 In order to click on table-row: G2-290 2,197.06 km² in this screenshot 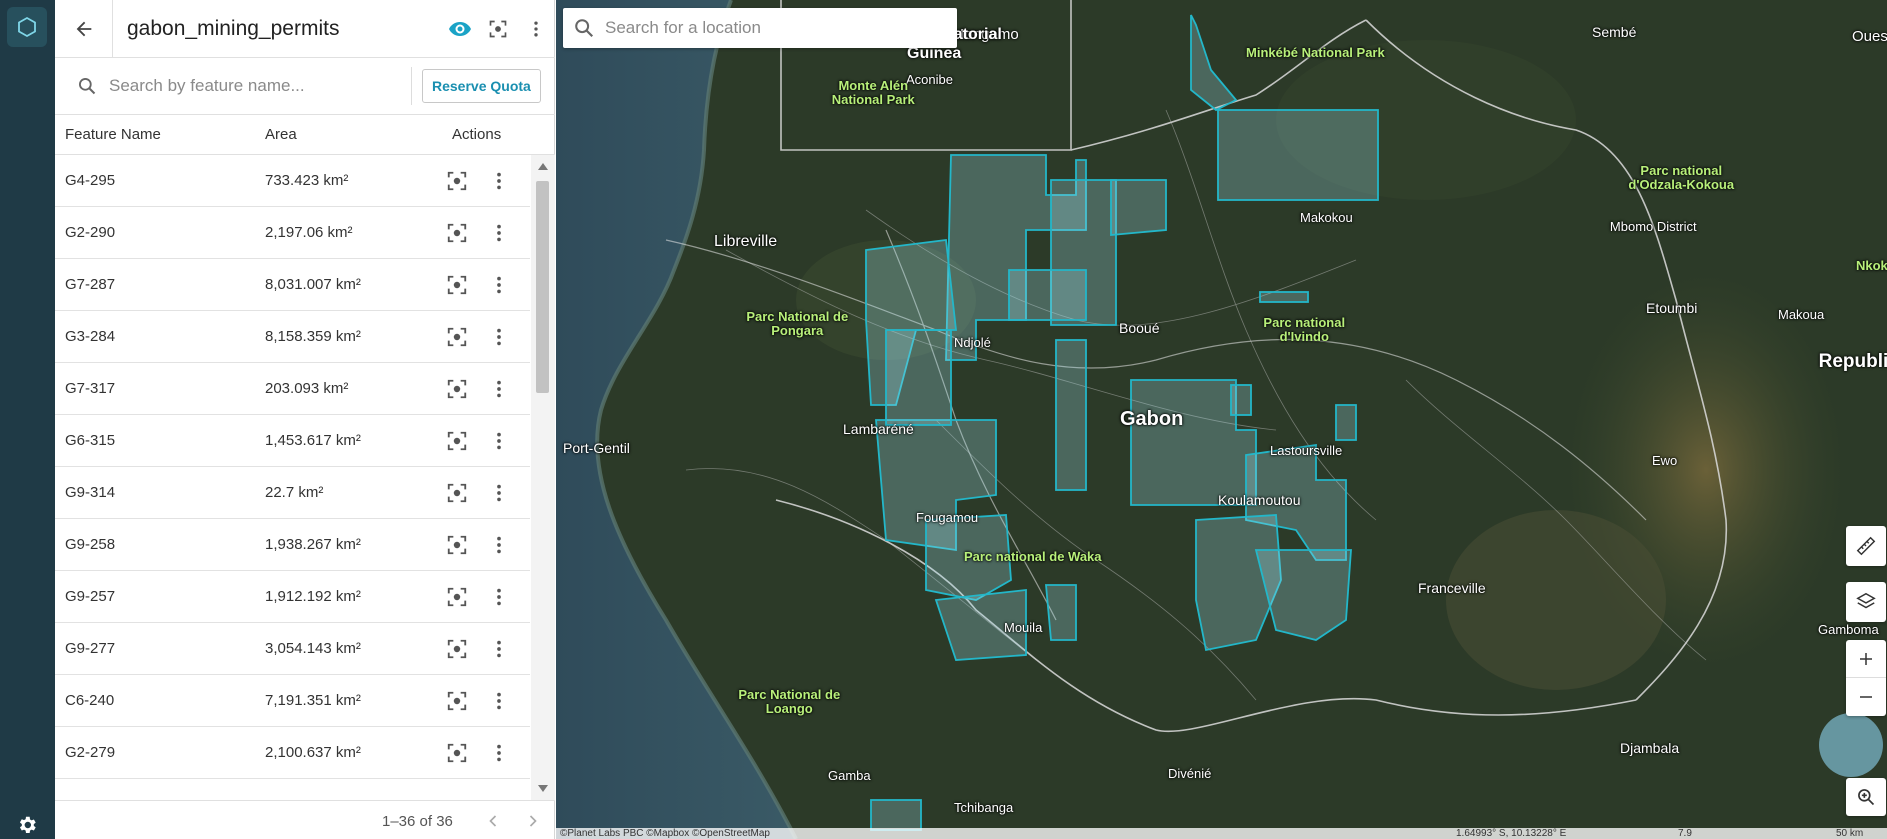, I will do `click(292, 233)`.